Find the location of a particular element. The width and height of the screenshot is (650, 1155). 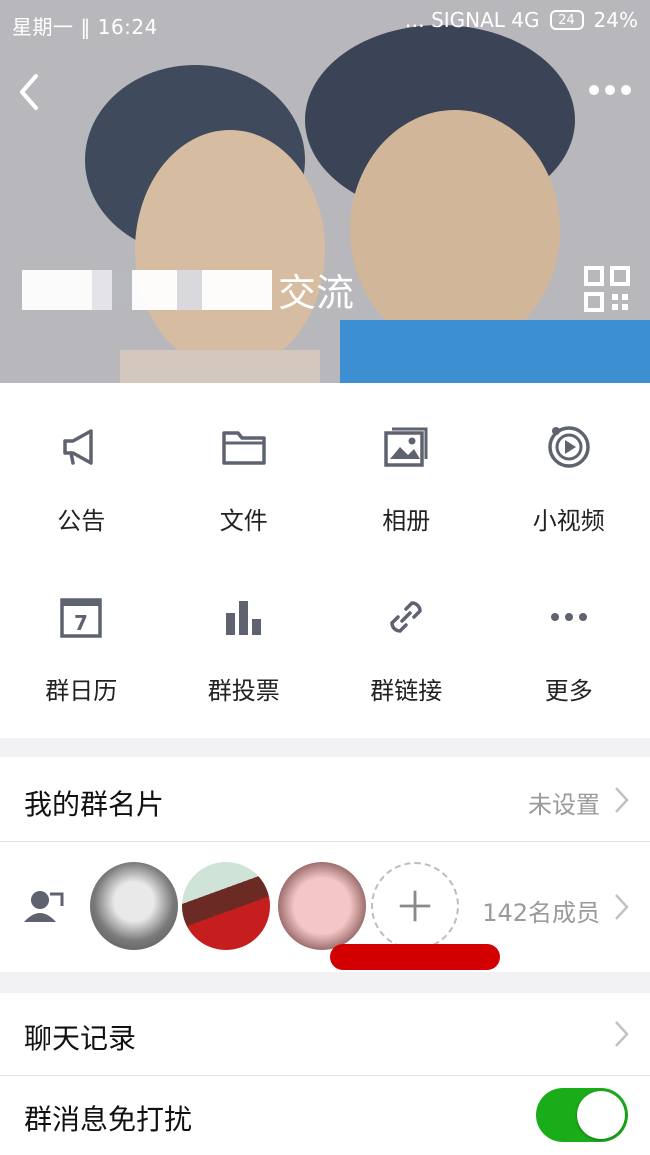

group-title-row: 交流 is located at coordinates (188, 289).